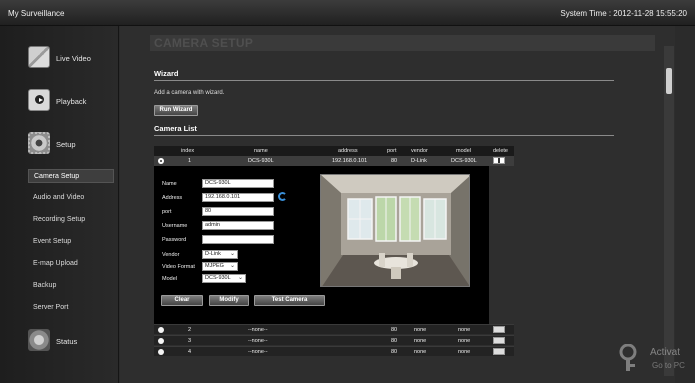 Image resolution: width=695 pixels, height=383 pixels. I want to click on video-format-select-value: MJPEG, so click(214, 266).